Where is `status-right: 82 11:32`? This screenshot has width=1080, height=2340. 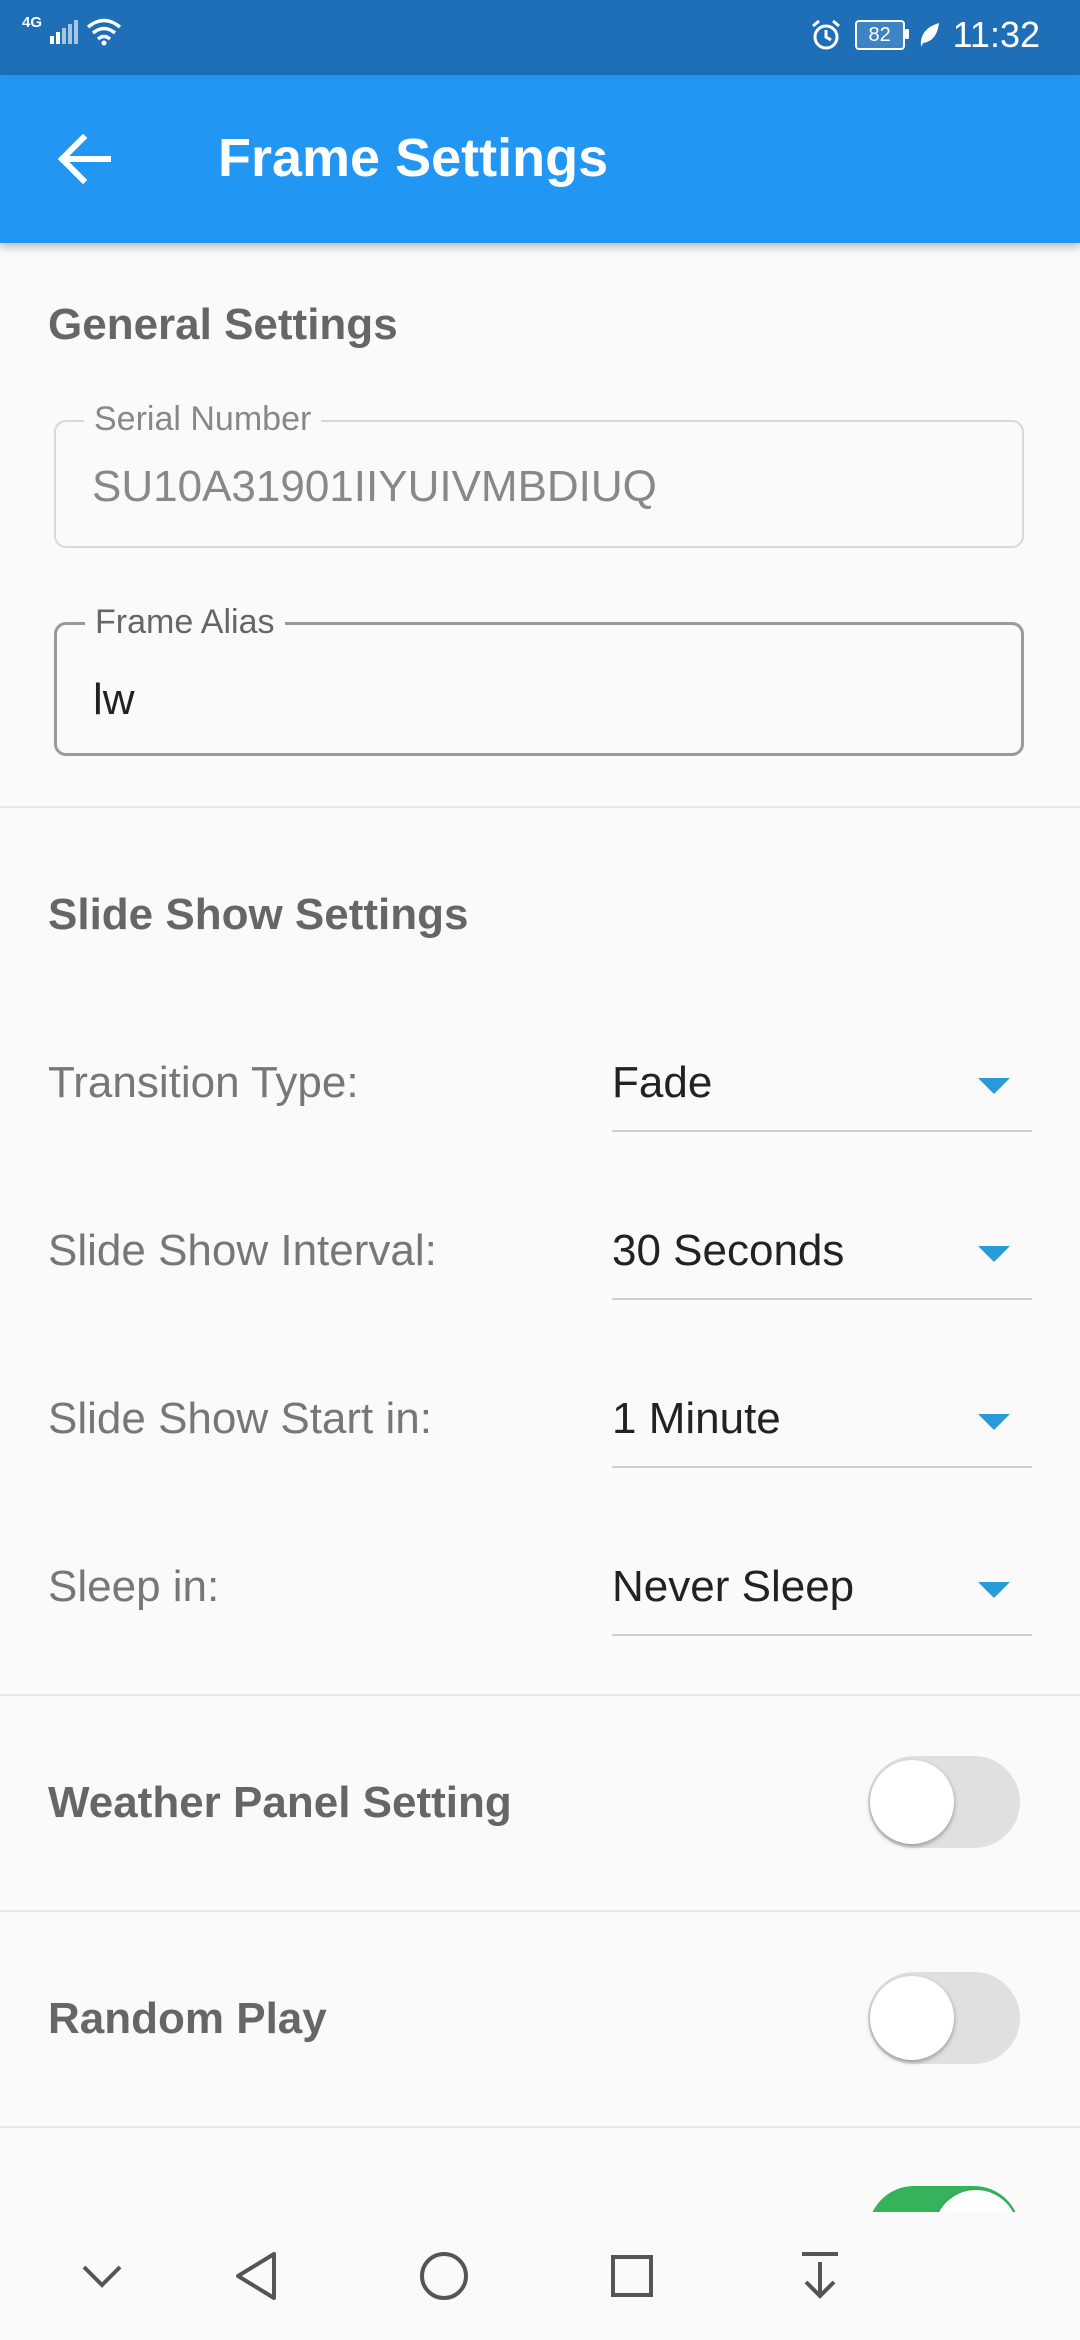 status-right: 82 11:32 is located at coordinates (924, 35).